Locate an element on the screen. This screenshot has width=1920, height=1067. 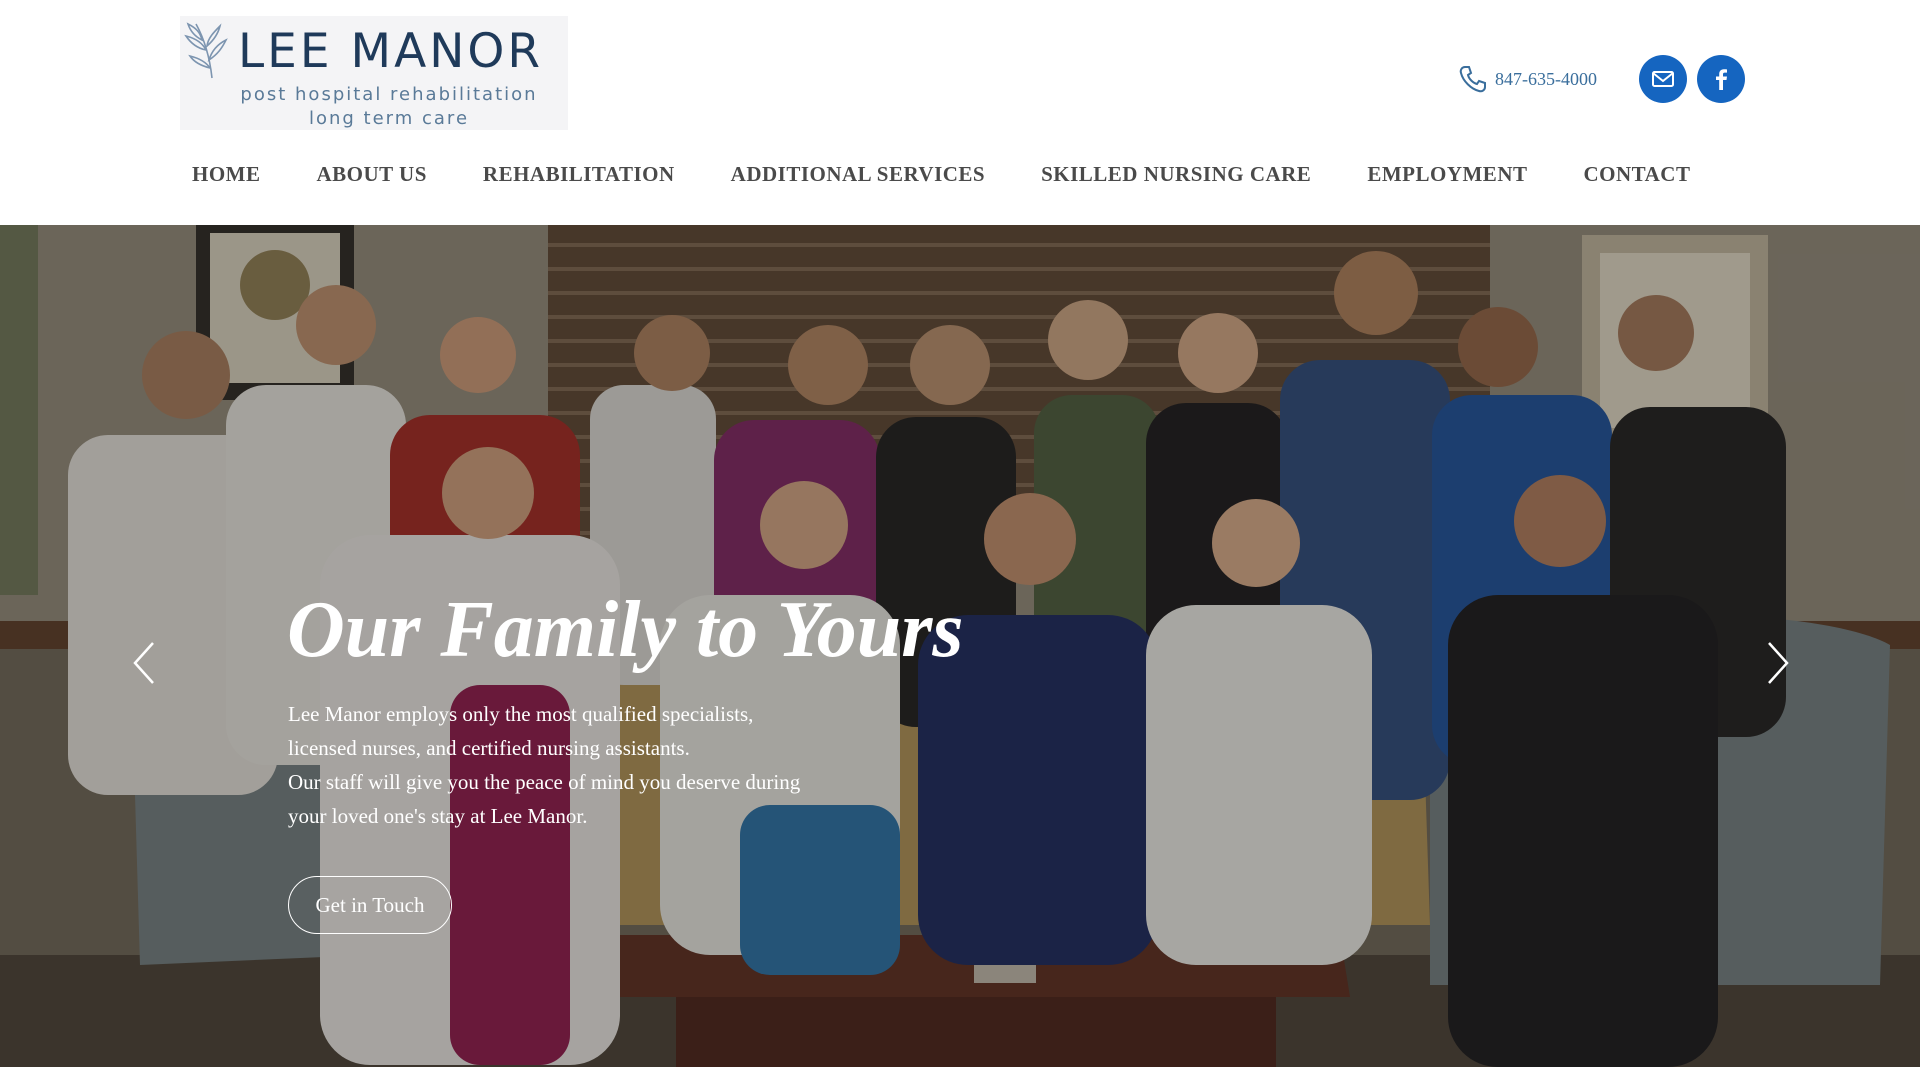
facebook-button is located at coordinates (1721, 79).